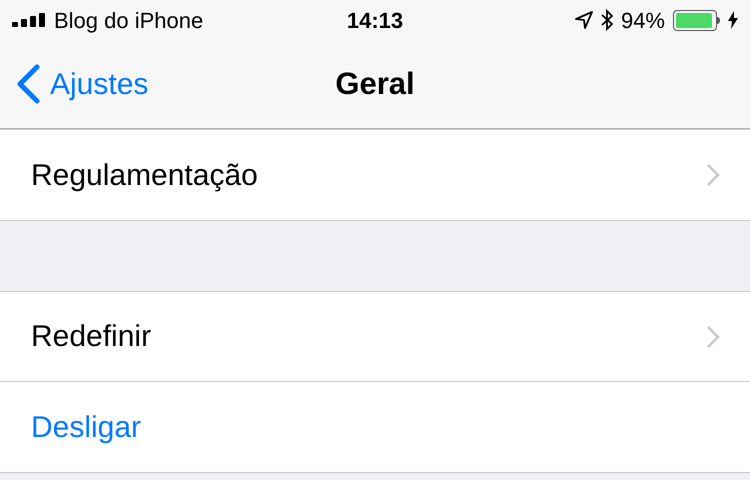 Image resolution: width=750 pixels, height=480 pixels. What do you see at coordinates (28, 84) in the screenshot?
I see `back-chevron-icon` at bounding box center [28, 84].